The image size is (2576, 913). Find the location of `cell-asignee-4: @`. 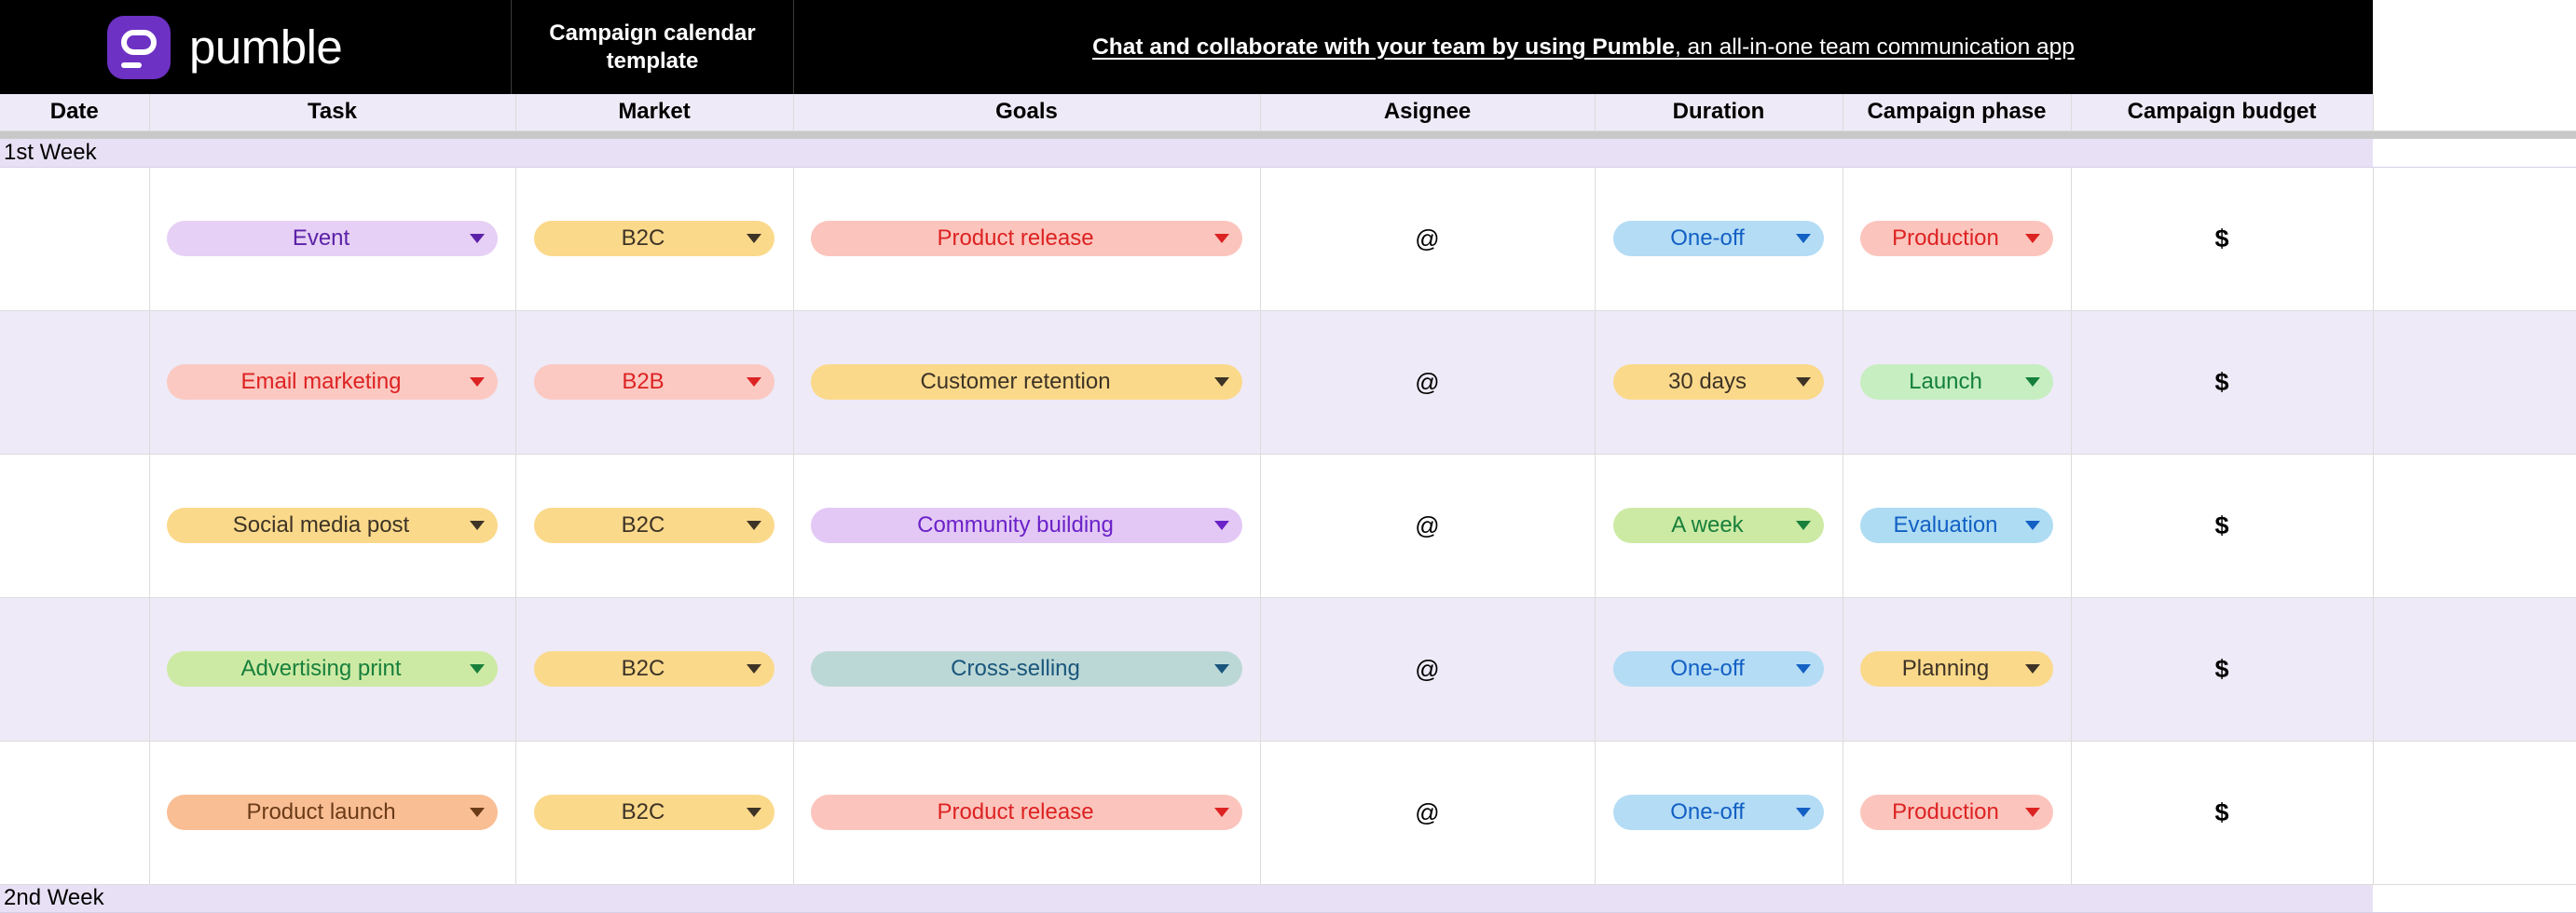

cell-asignee-4: @ is located at coordinates (1428, 669).